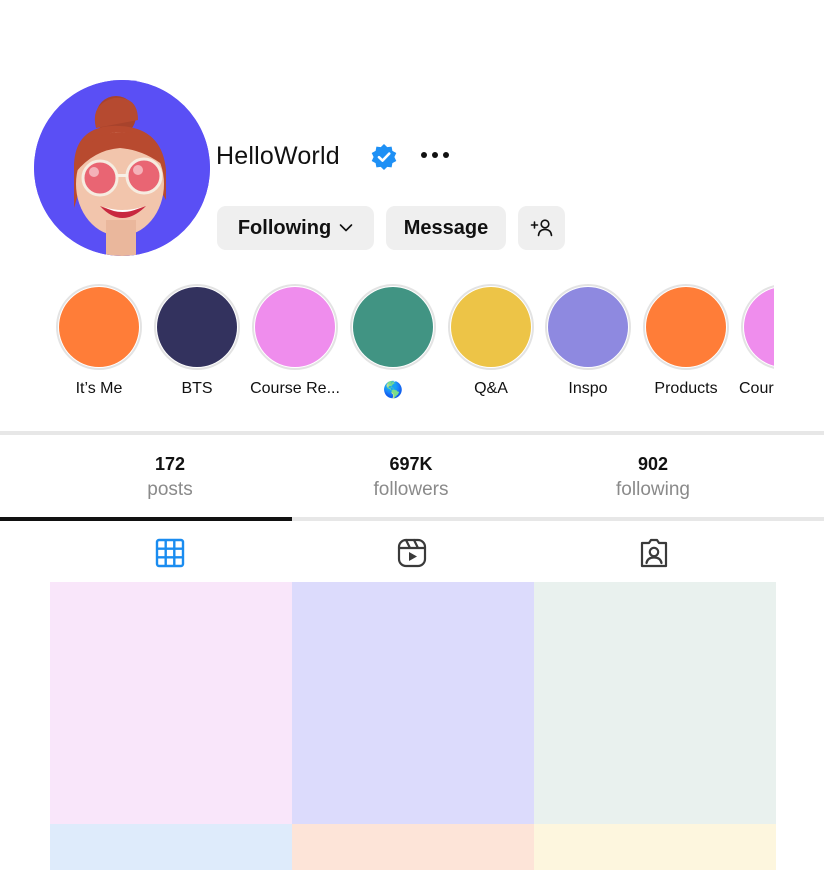 The image size is (824, 870). Describe the element at coordinates (411, 489) in the screenshot. I see `followers-label: followers` at that location.